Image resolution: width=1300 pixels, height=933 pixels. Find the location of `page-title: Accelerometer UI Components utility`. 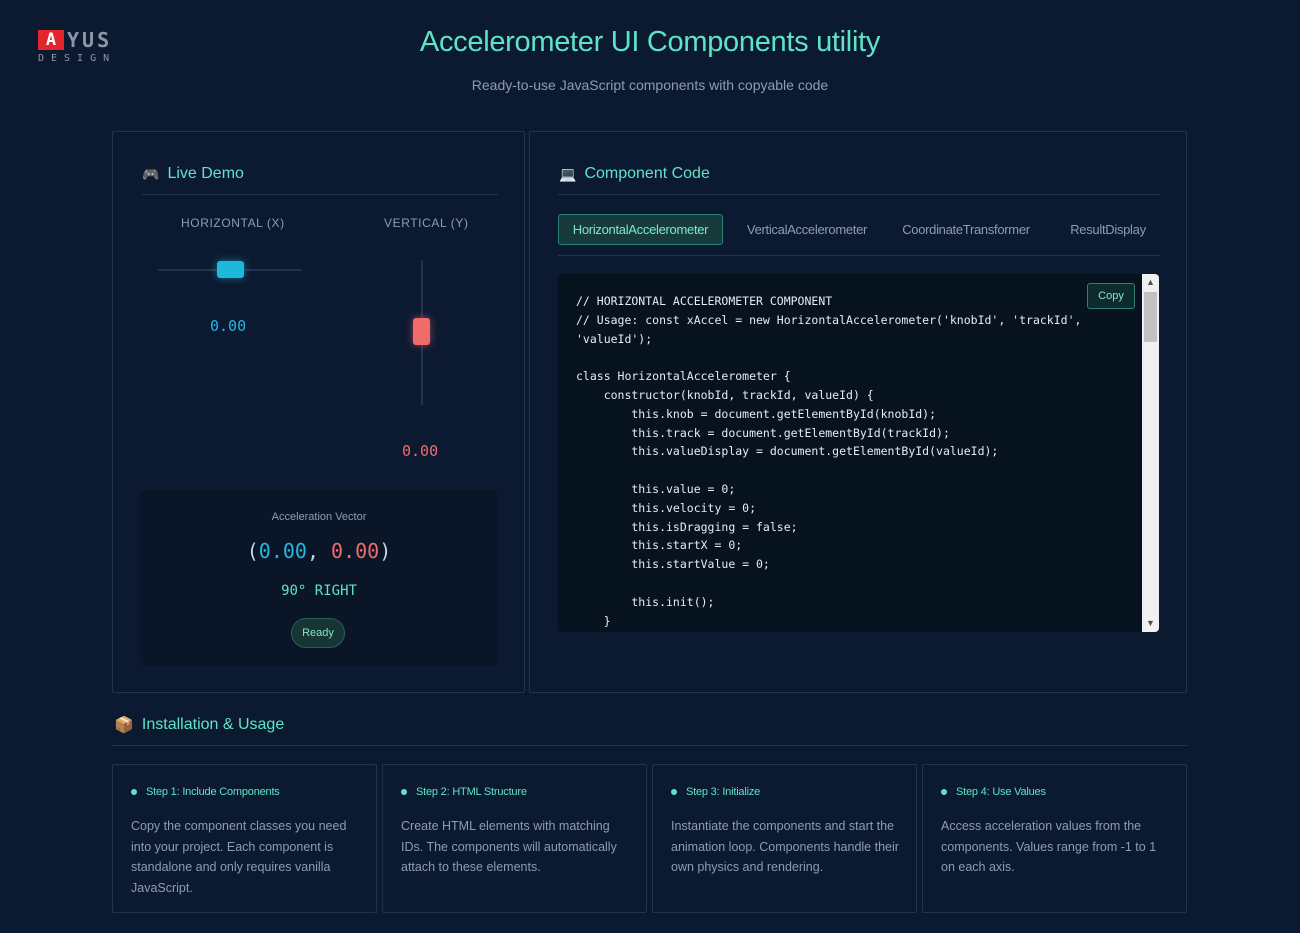

page-title: Accelerometer UI Components utility is located at coordinates (650, 42).